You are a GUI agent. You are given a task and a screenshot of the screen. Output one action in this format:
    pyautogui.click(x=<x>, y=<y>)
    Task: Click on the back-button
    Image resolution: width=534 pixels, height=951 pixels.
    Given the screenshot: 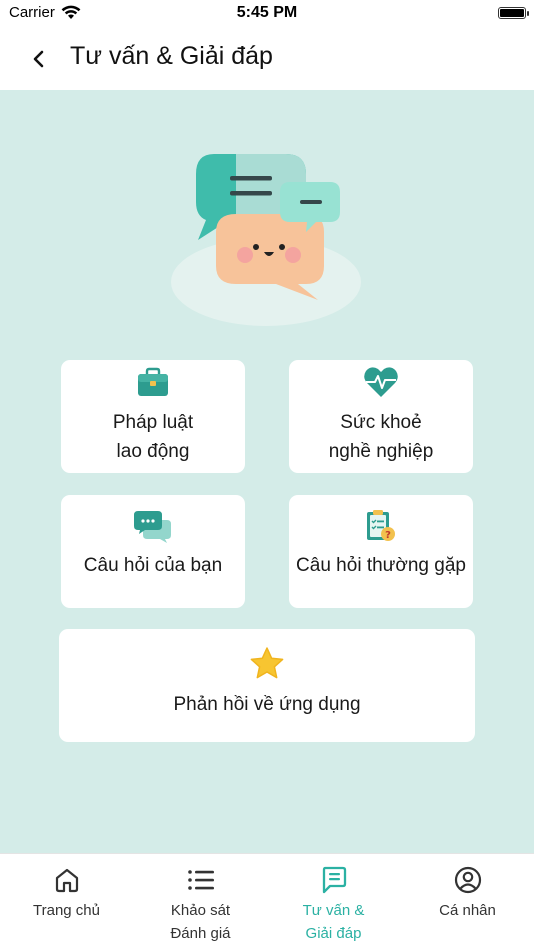 What is the action you would take?
    pyautogui.click(x=39, y=59)
    